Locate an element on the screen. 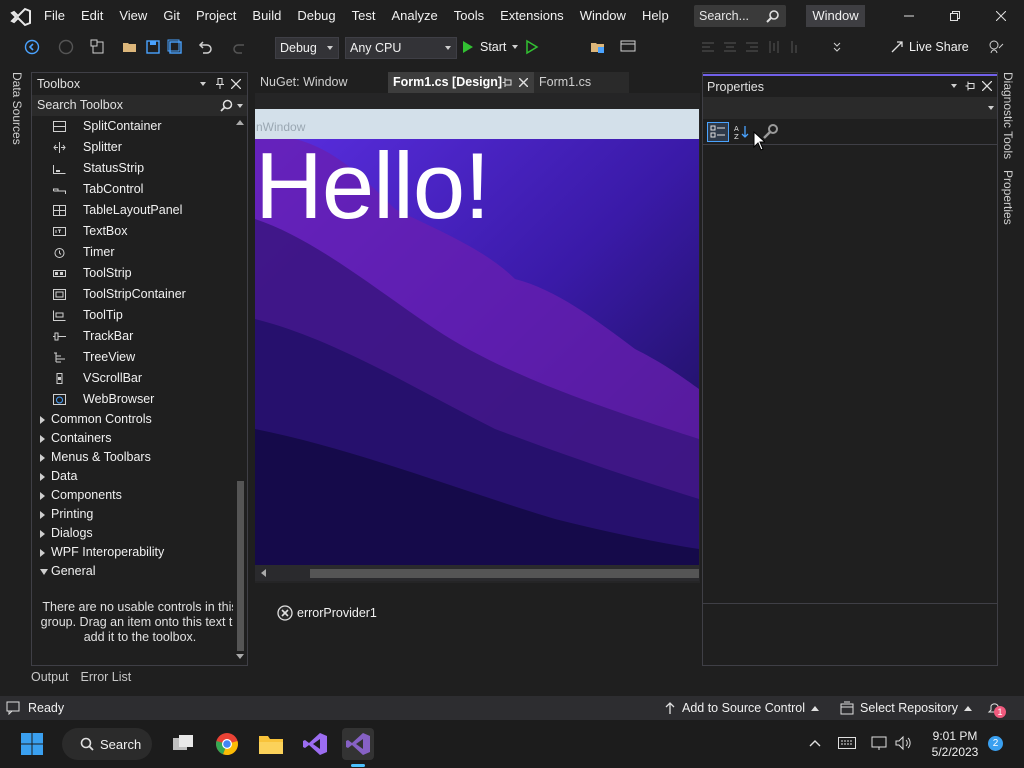 This screenshot has height=768, width=1024. notification-center-badge: 2 is located at coordinates (995, 743).